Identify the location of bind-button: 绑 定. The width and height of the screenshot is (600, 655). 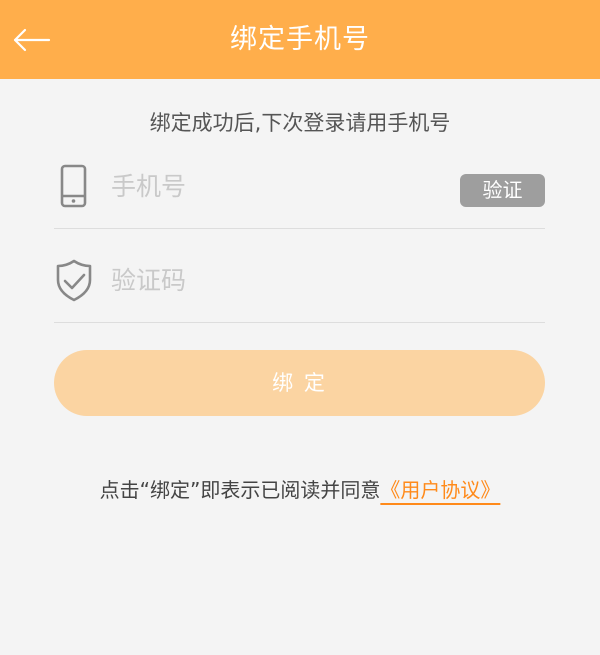
(299, 383).